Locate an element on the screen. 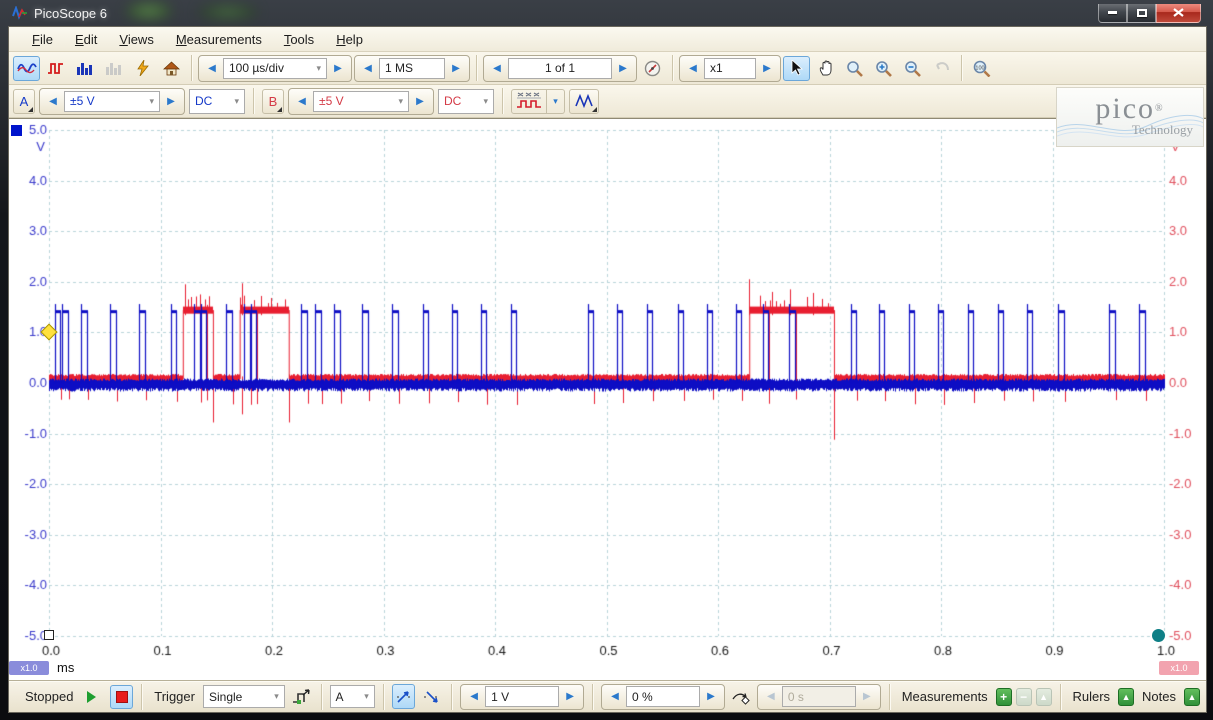 The width and height of the screenshot is (1213, 720). hand-icon is located at coordinates (825, 68).